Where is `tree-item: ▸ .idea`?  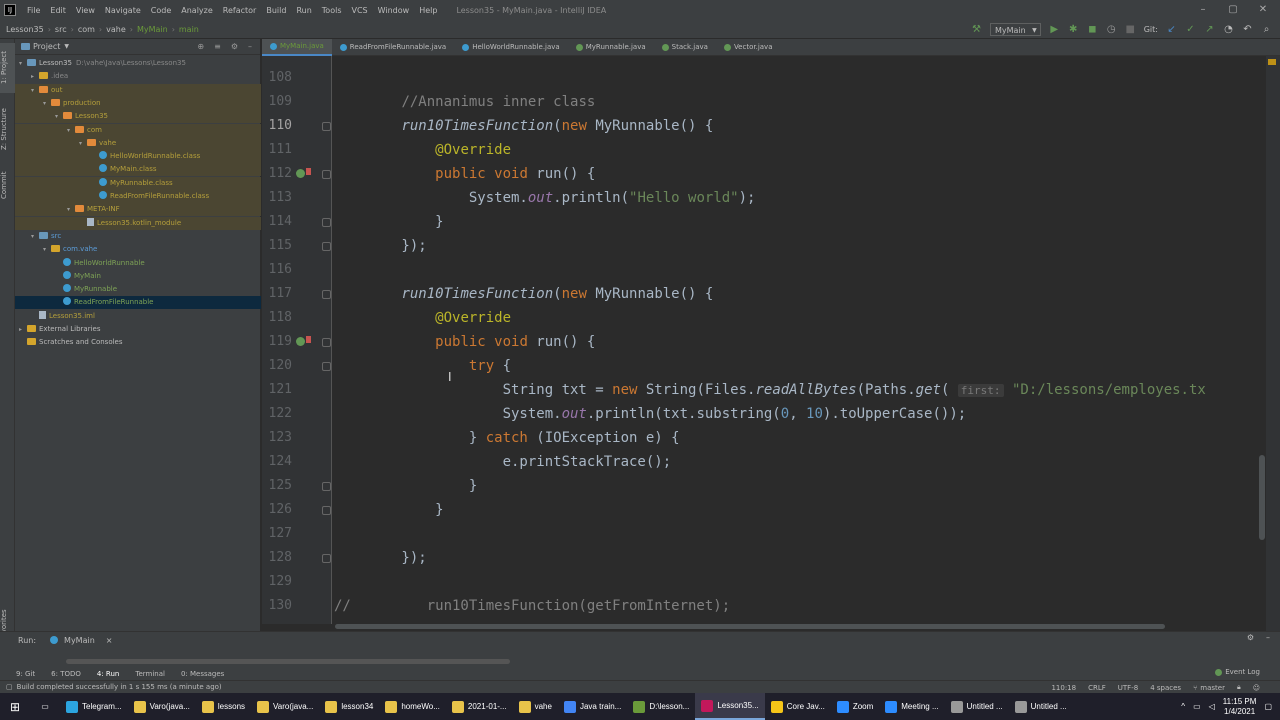 tree-item: ▸ .idea is located at coordinates (138, 76).